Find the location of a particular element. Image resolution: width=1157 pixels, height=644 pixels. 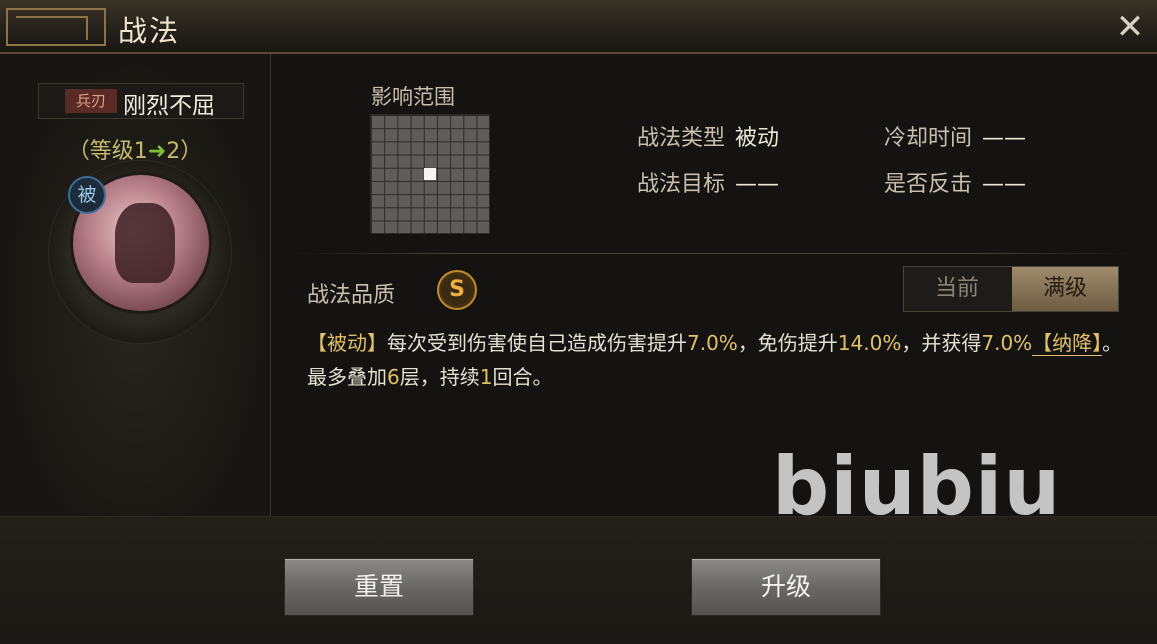

toggle-current-button: 当前 is located at coordinates (957, 289).